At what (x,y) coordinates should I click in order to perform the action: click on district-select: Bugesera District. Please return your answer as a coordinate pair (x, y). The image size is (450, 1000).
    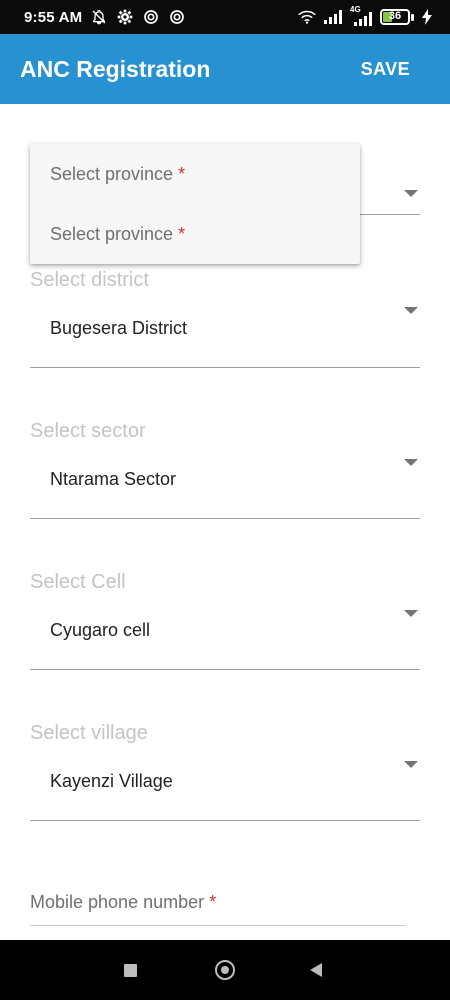
    Looking at the image, I should click on (118, 328).